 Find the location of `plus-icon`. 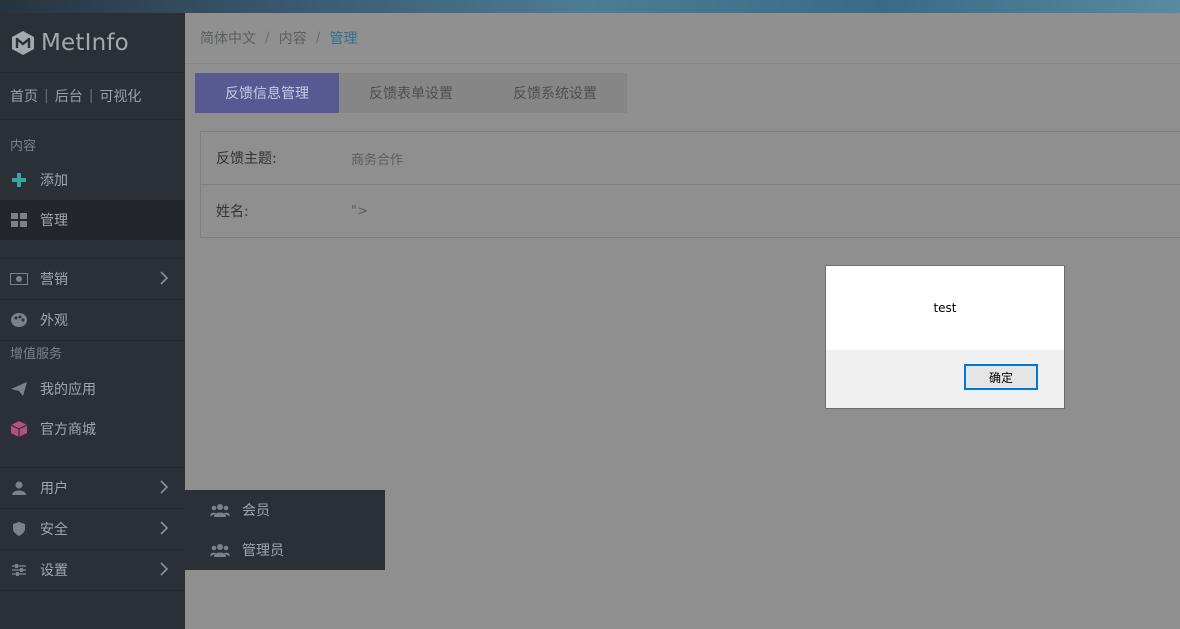

plus-icon is located at coordinates (19, 180).